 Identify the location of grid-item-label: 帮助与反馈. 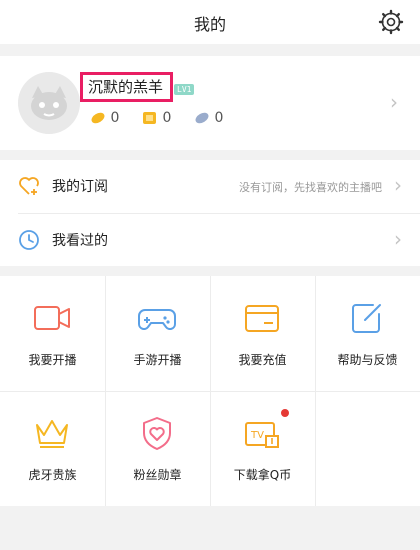
(367, 360).